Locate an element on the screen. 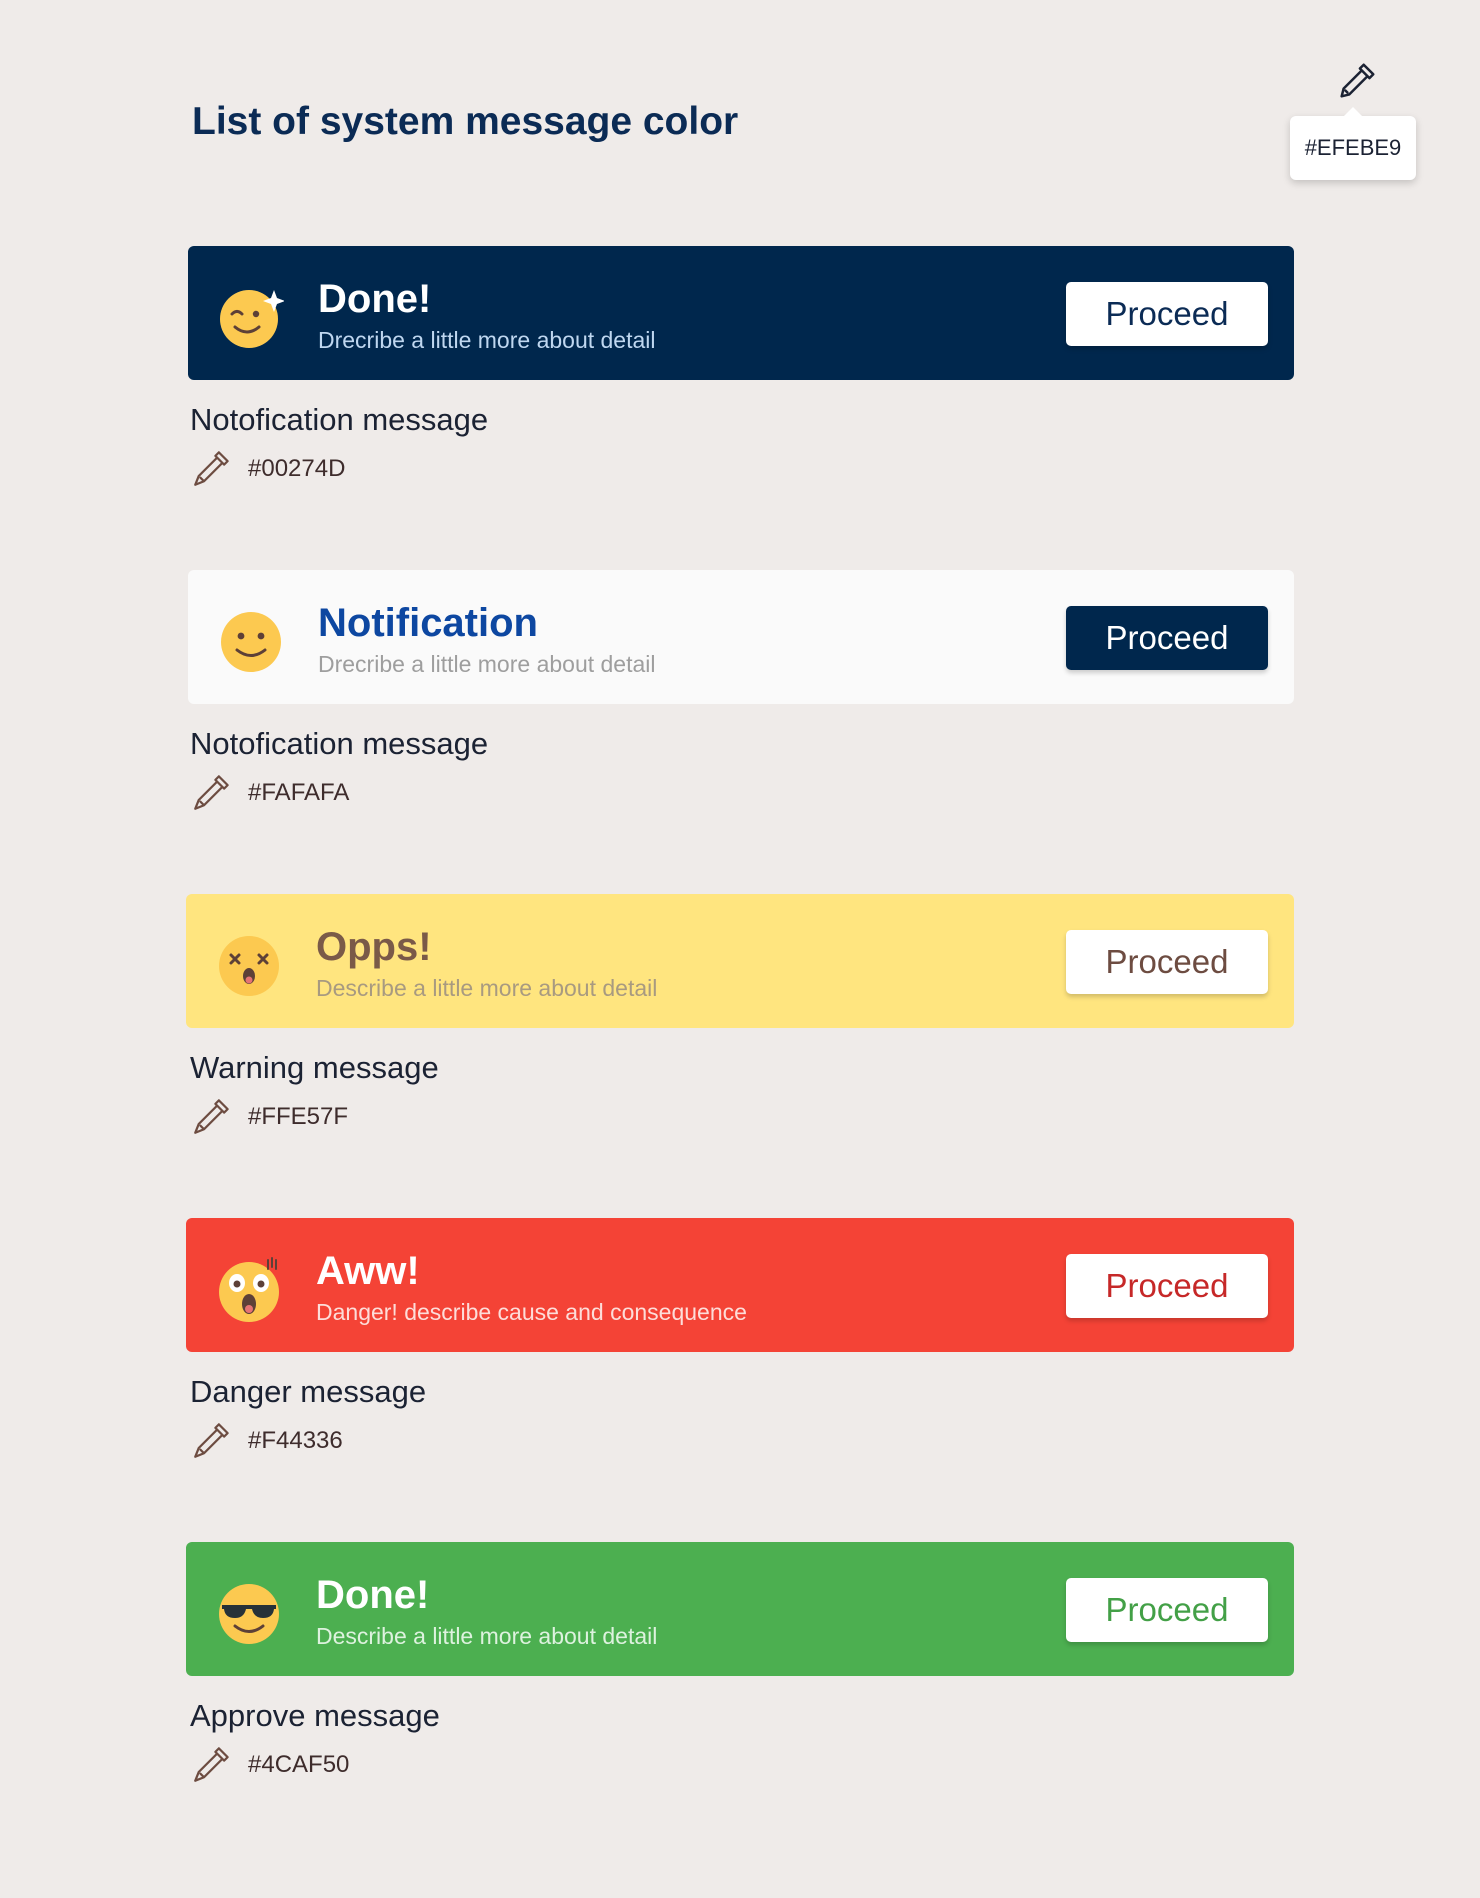 This screenshot has width=1480, height=1898. message-type-label: Danger message is located at coordinates (308, 1391).